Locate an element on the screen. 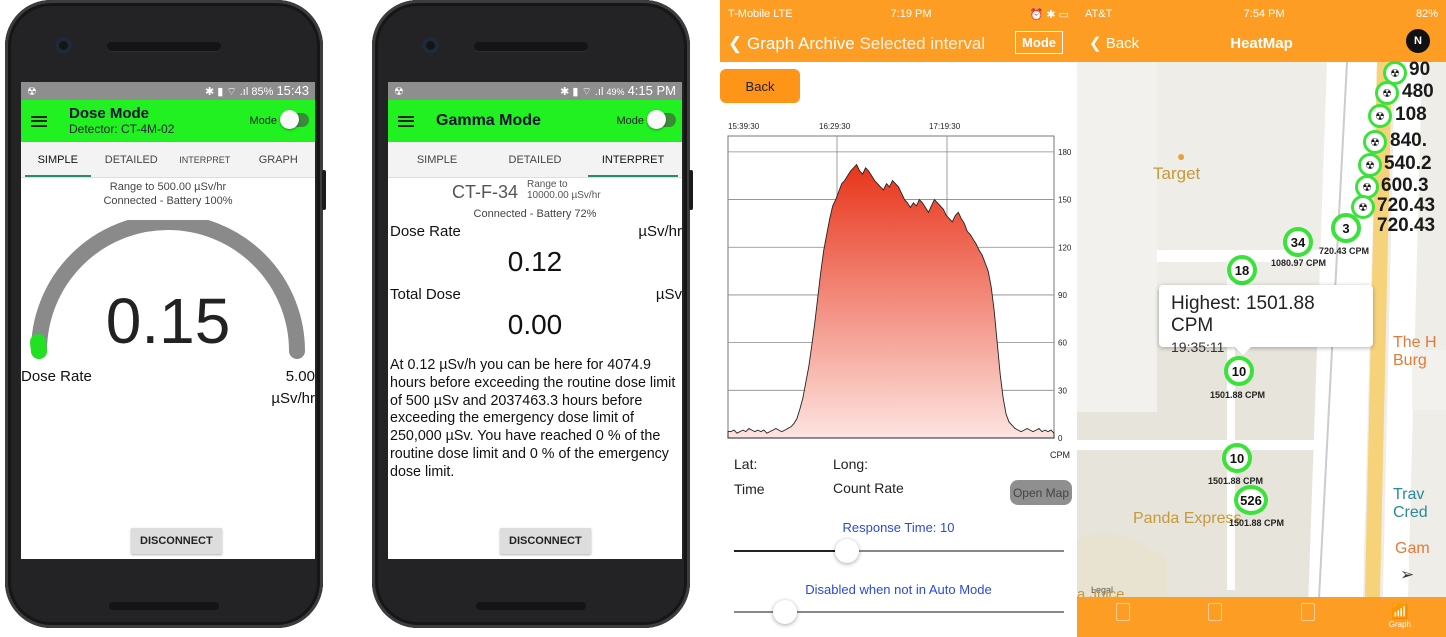 The height and width of the screenshot is (637, 1446). range-text: Range to 500.00 µSv/hr is located at coordinates (168, 187).